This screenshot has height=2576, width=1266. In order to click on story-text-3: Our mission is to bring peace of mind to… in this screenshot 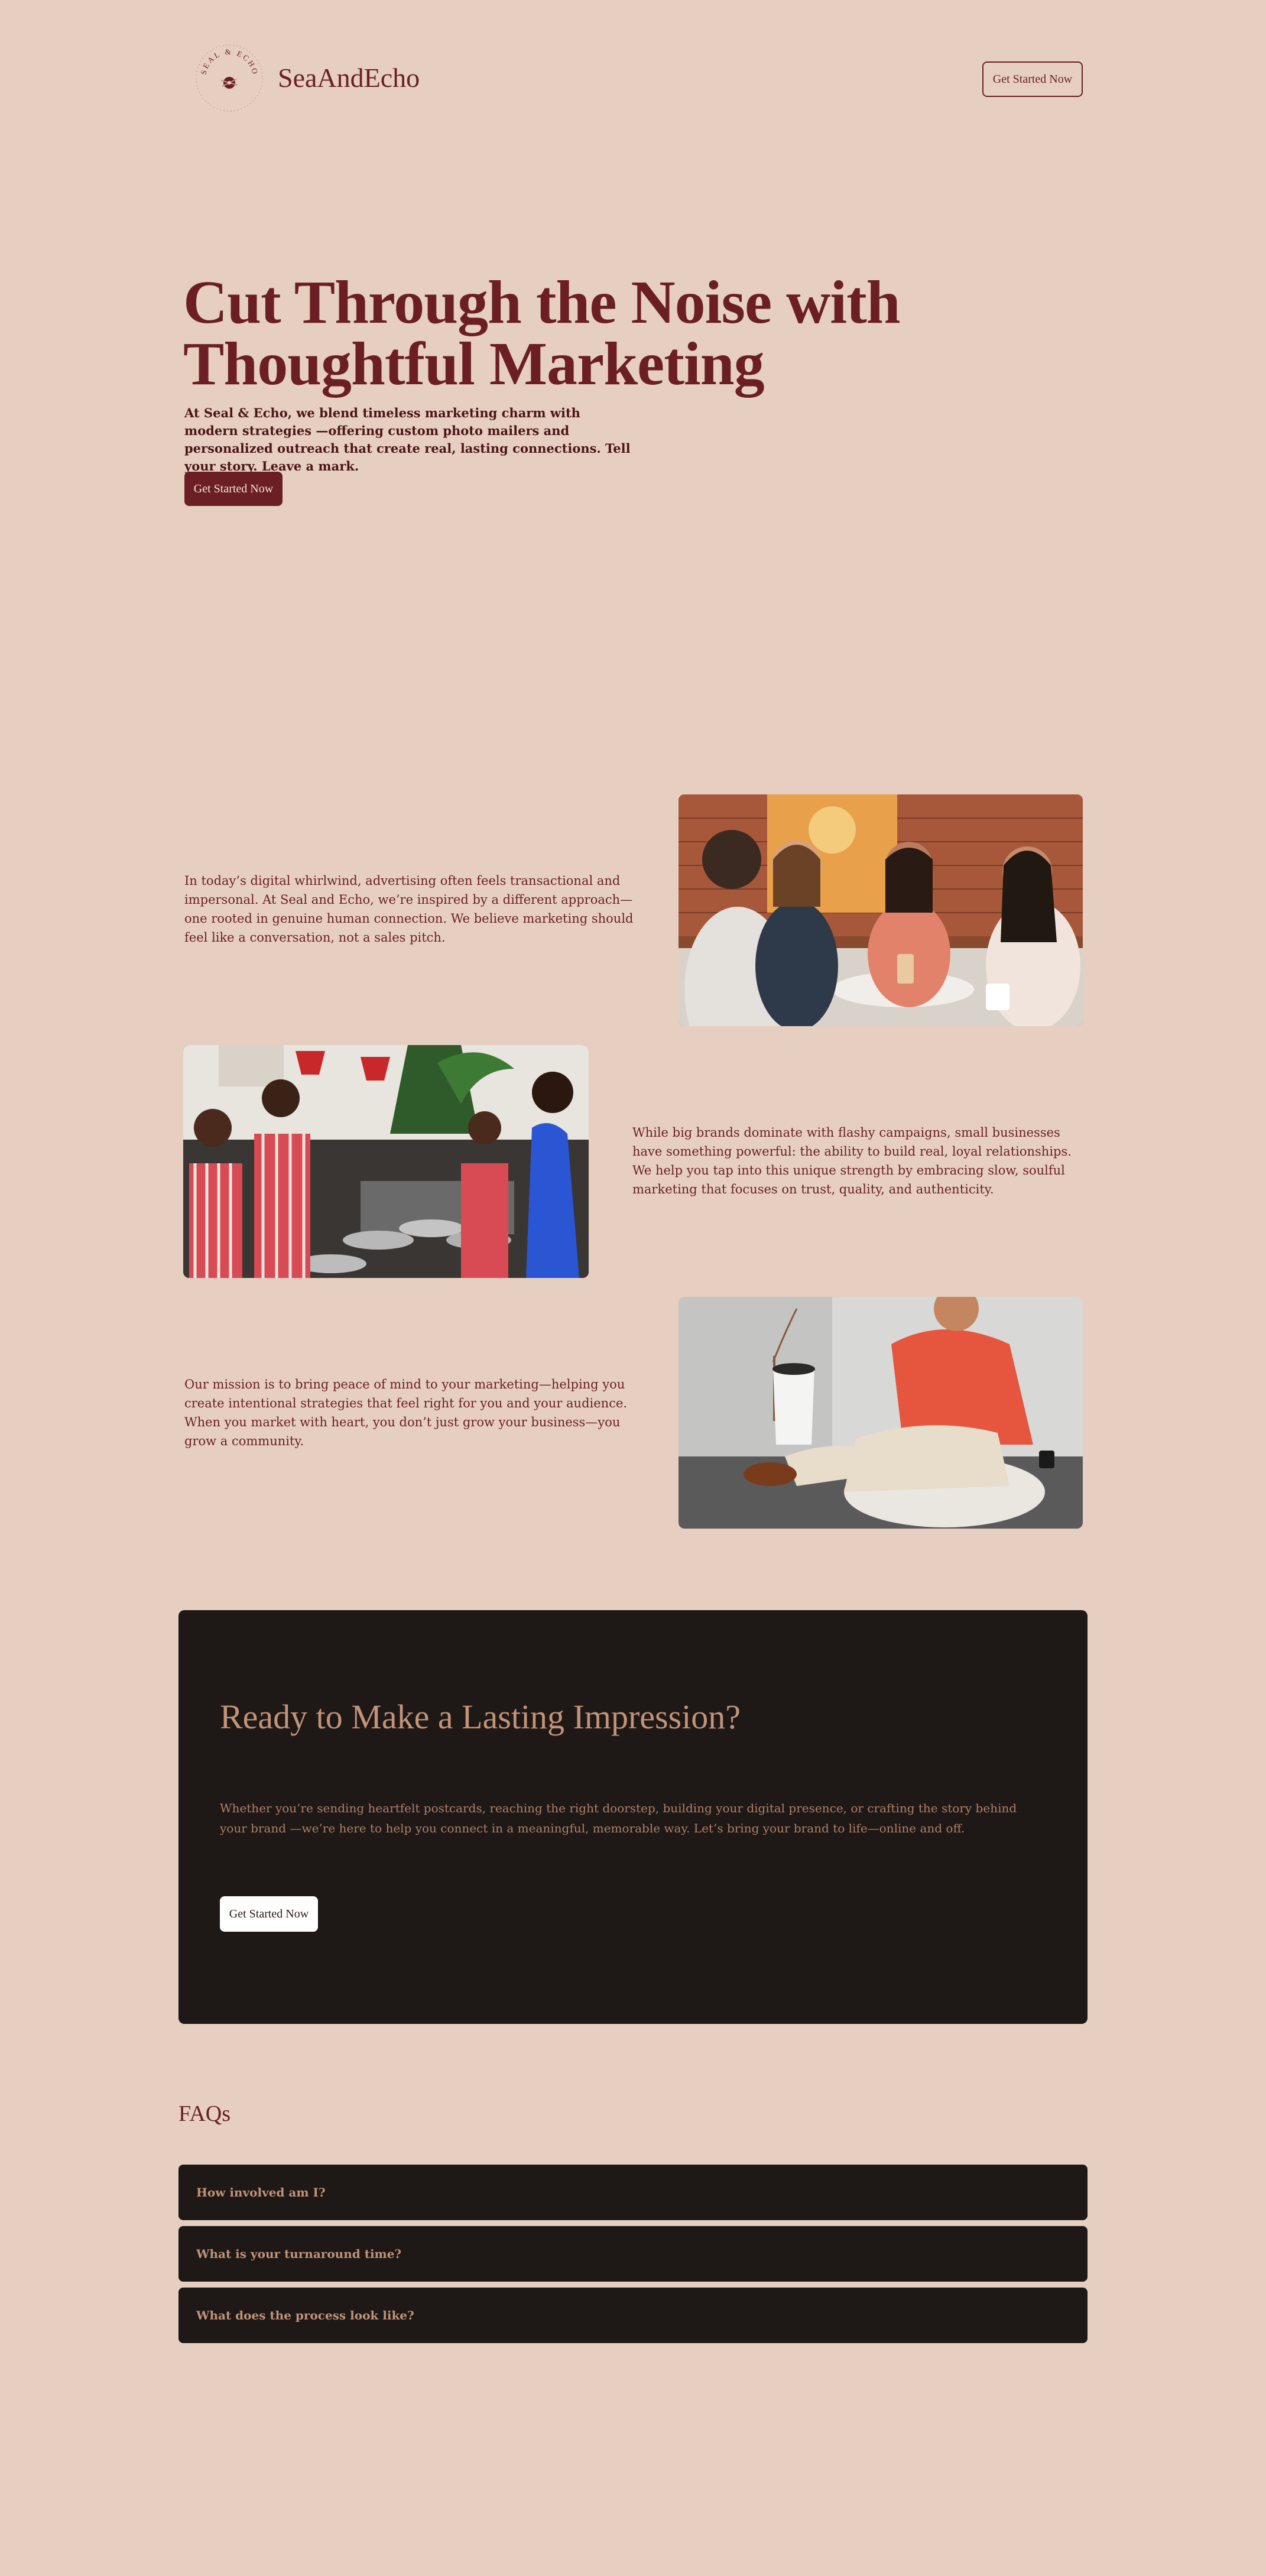, I will do `click(406, 1412)`.